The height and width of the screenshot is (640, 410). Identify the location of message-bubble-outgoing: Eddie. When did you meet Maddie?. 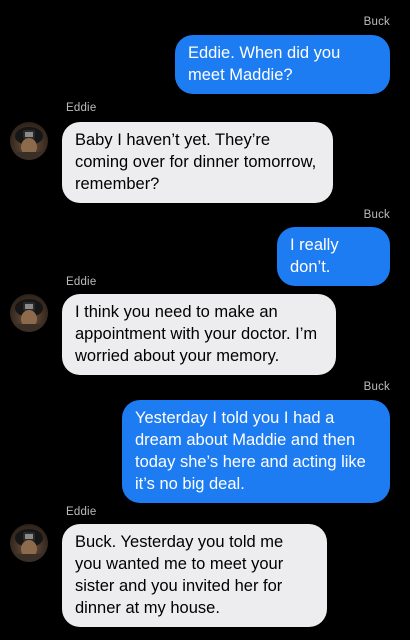
(282, 64).